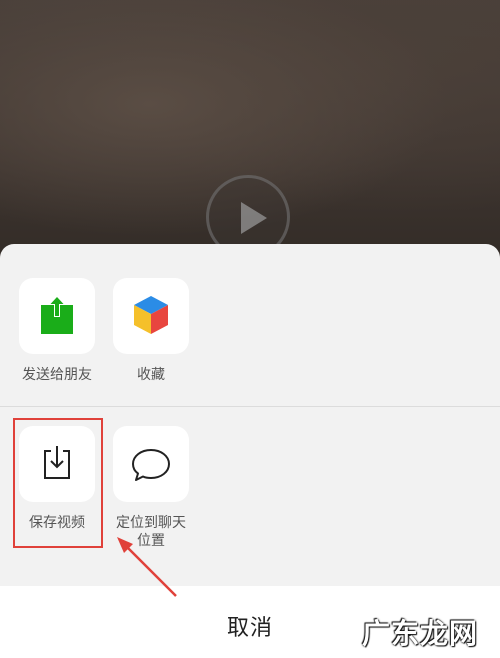  I want to click on watermark-text: 广东龙网, so click(420, 633).